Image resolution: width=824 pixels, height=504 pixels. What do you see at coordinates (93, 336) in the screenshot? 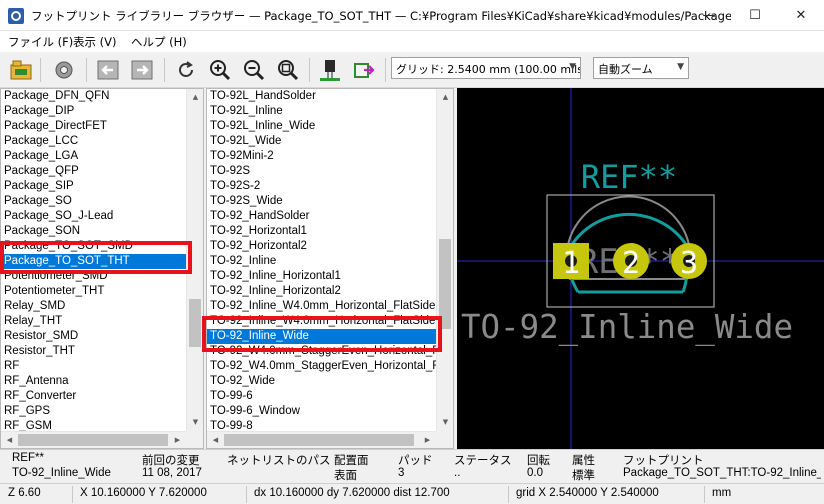
I see `library-list-item: Resistor_SMD` at bounding box center [93, 336].